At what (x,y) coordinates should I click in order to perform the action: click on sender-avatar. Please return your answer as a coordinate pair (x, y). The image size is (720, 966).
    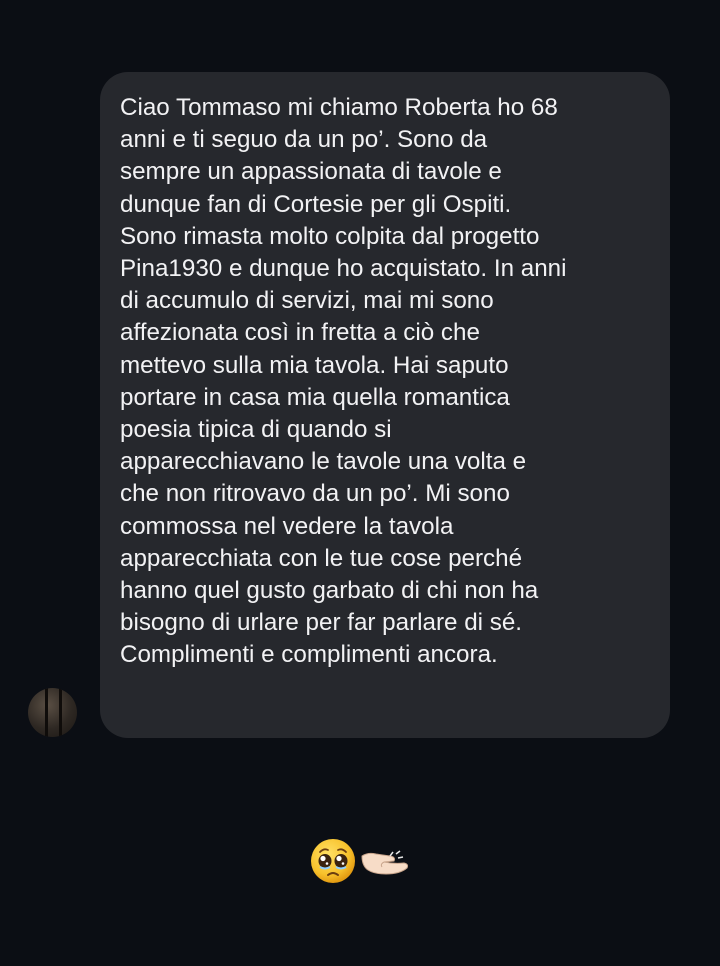
    Looking at the image, I should click on (52, 712).